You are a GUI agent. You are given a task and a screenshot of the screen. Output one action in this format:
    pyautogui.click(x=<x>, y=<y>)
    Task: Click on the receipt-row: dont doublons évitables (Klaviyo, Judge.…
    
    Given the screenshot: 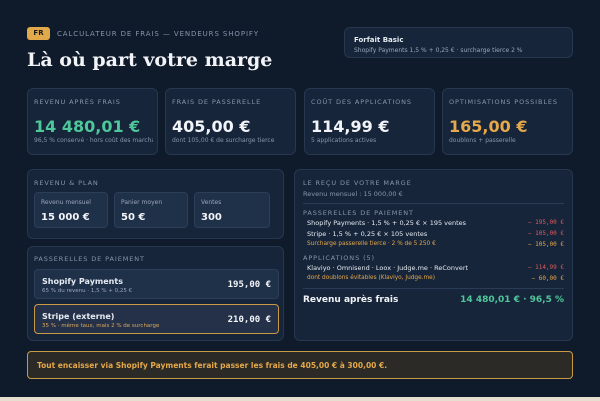 What is the action you would take?
    pyautogui.click(x=435, y=280)
    